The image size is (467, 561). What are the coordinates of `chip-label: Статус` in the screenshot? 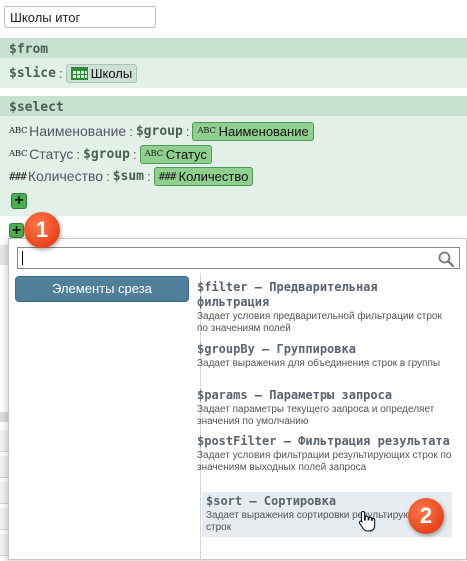 It's located at (186, 154).